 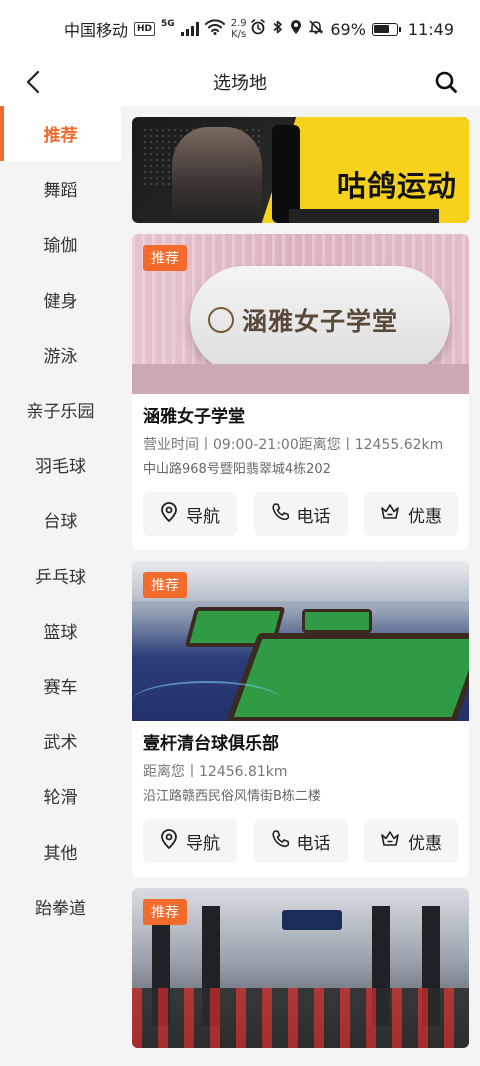 What do you see at coordinates (430, 29) in the screenshot?
I see `clock: 11:49` at bounding box center [430, 29].